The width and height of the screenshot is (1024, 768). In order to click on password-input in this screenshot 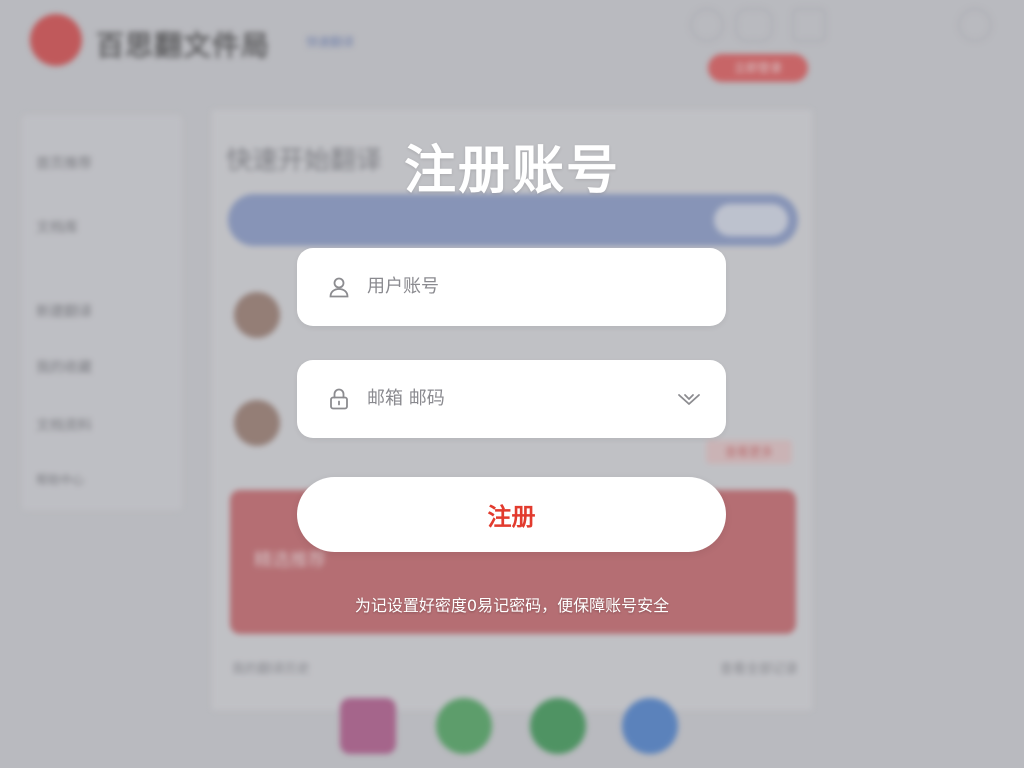, I will do `click(517, 399)`.